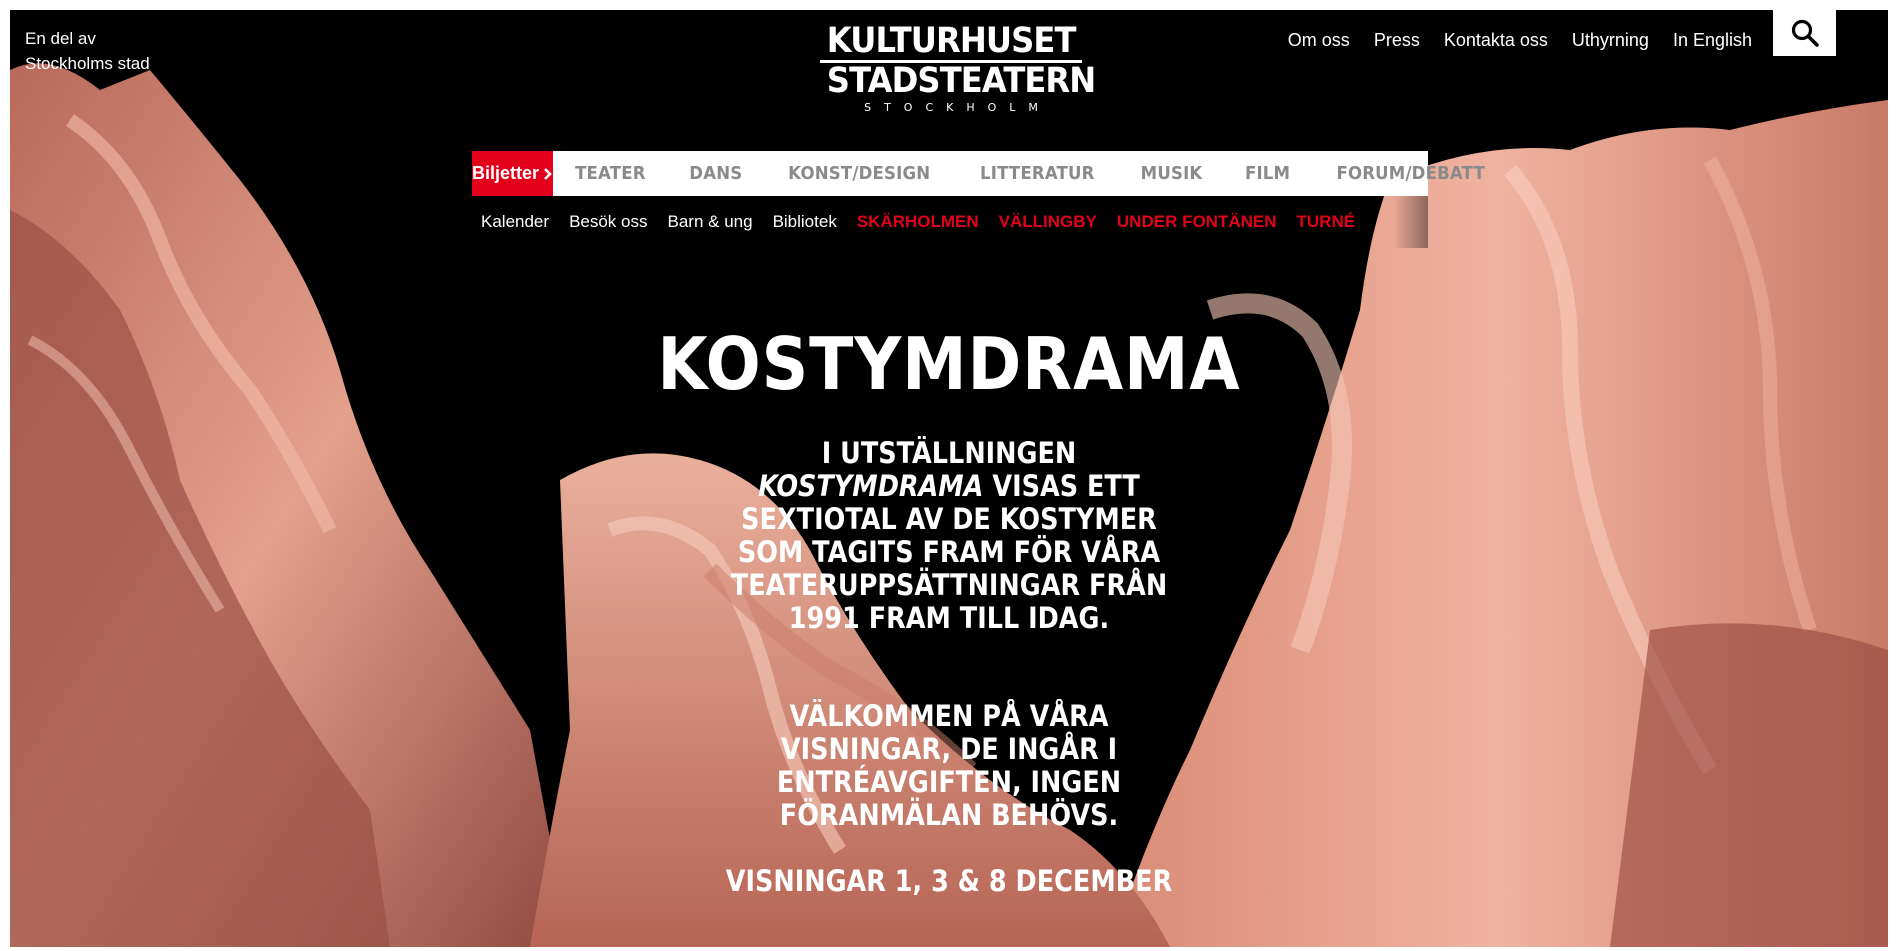 The image size is (1899, 951). What do you see at coordinates (1048, 222) in the screenshot?
I see `subnav-vallingby: VÄLLINGBY` at bounding box center [1048, 222].